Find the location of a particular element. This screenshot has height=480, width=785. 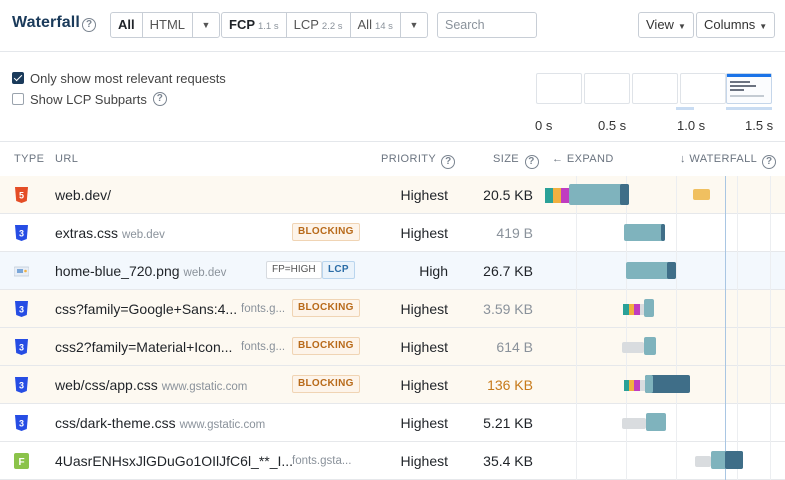

timing-filter-dropdown: ▼ is located at coordinates (414, 25).